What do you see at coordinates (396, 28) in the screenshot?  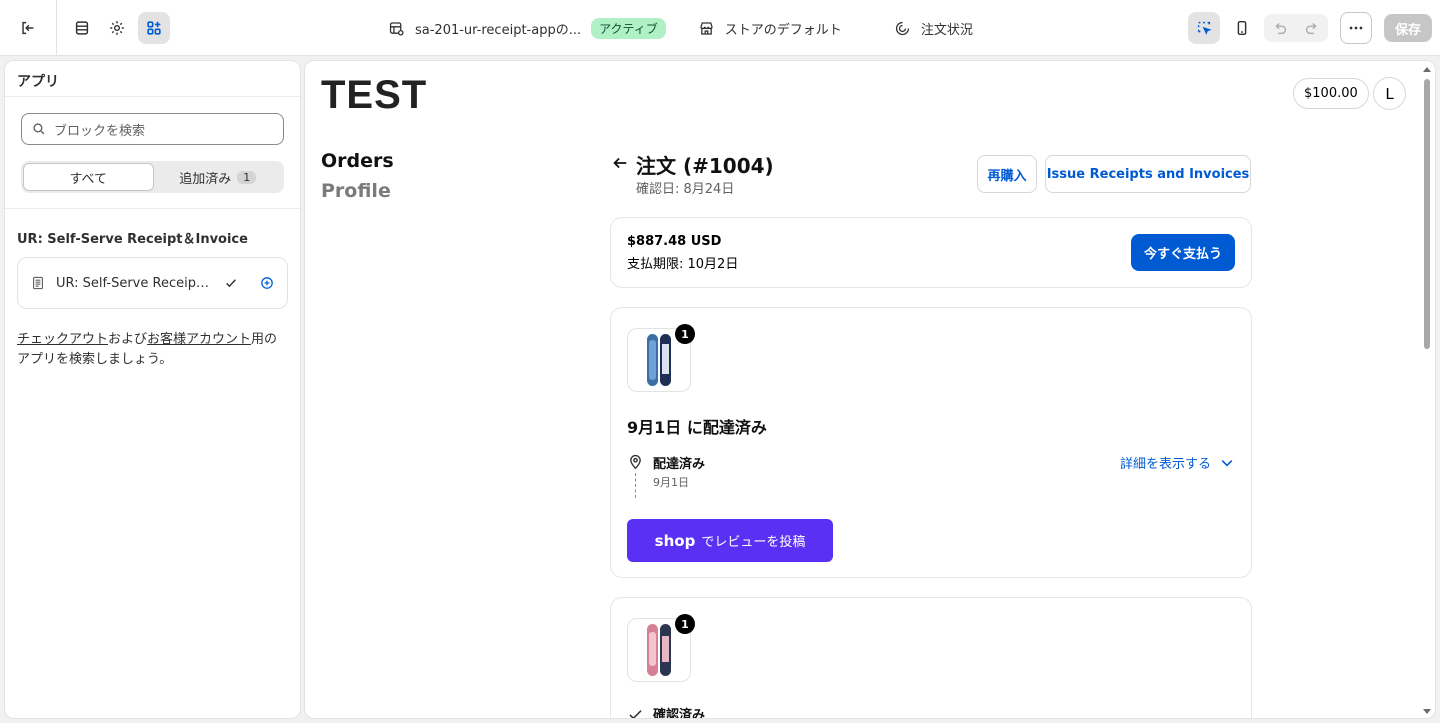 I see `theme-icon` at bounding box center [396, 28].